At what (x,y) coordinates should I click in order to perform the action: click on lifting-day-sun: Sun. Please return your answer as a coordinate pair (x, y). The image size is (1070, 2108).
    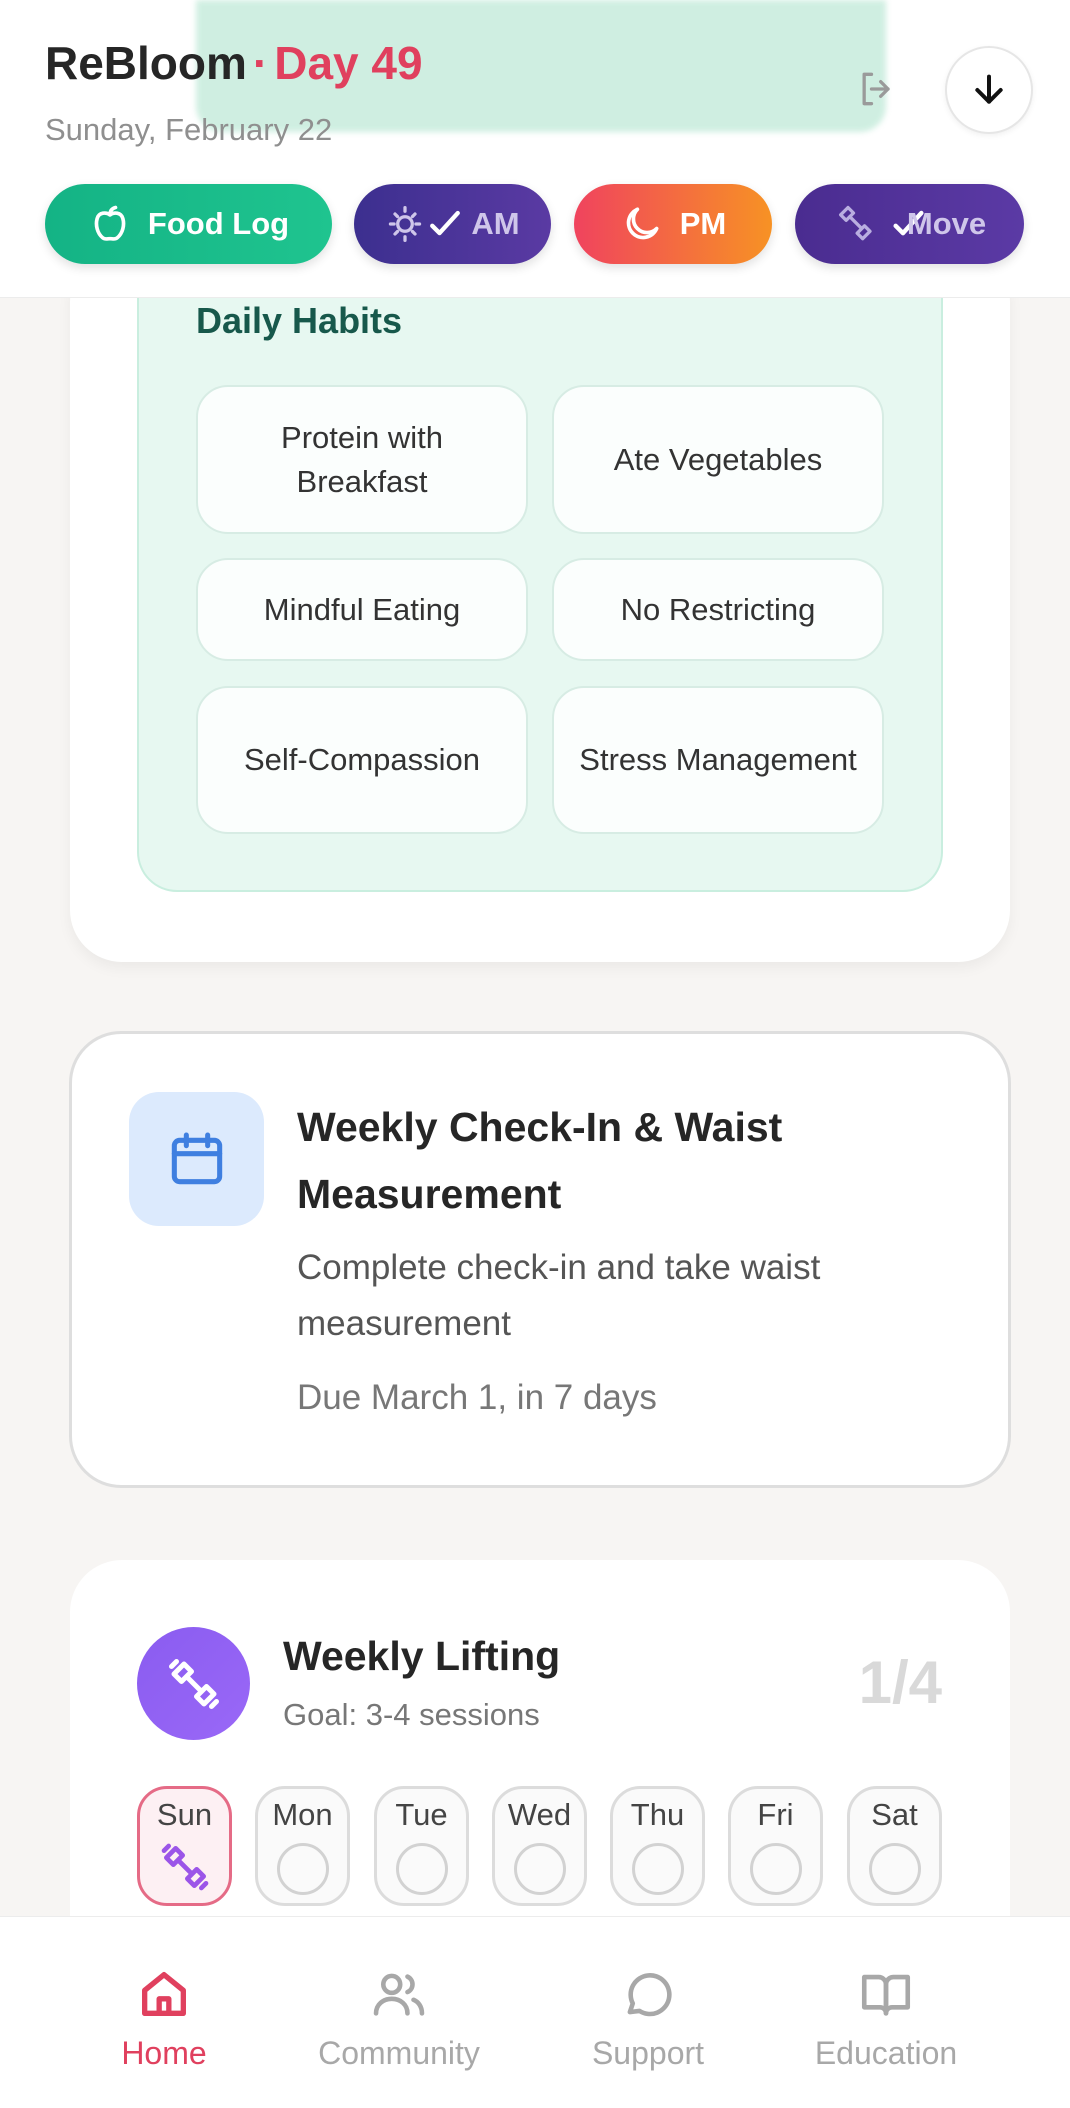
    Looking at the image, I should click on (184, 1846).